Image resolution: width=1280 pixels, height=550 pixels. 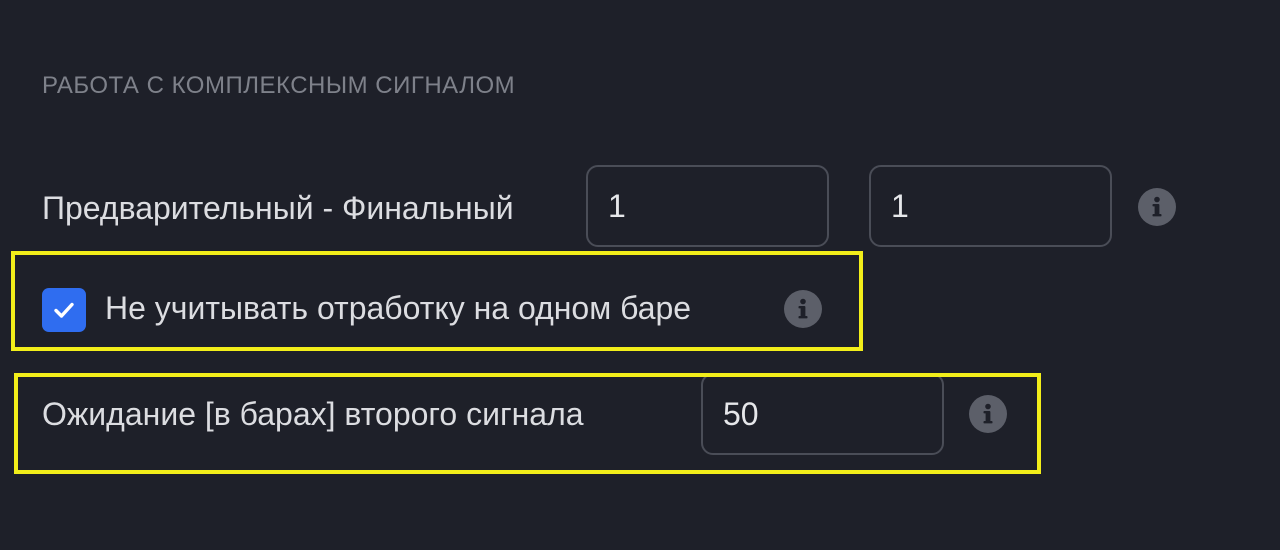 I want to click on info-glyph, so click(x=1157, y=206).